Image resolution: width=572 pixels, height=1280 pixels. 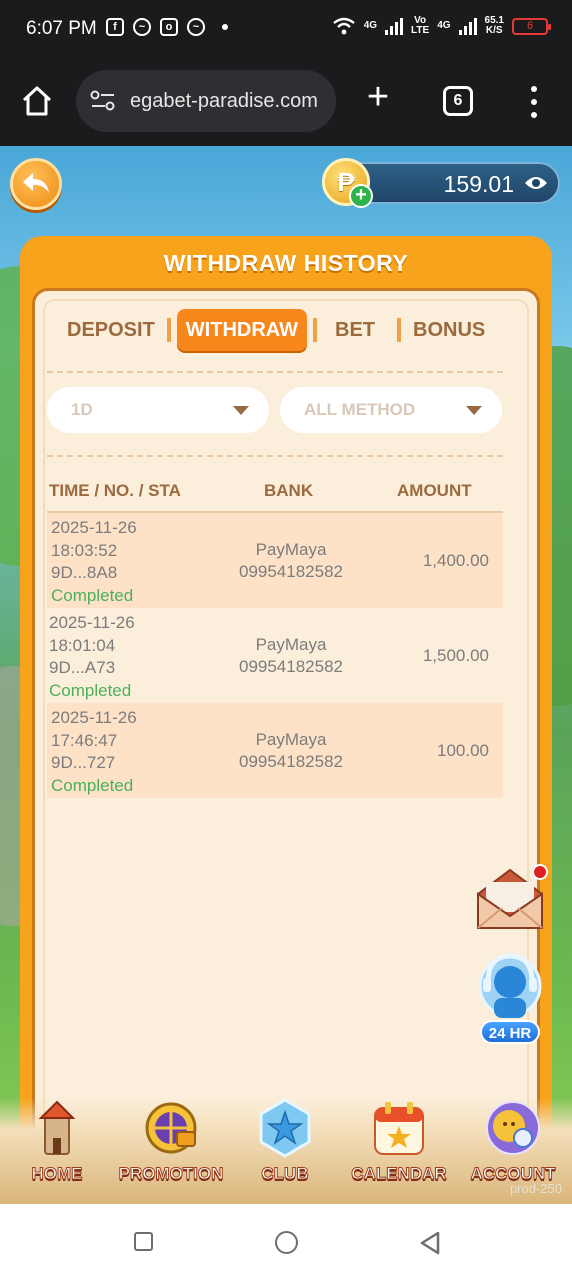 What do you see at coordinates (94, 752) in the screenshot?
I see `row-time-cell: 2025-11-26 17:46:47 9D...727 Completed` at bounding box center [94, 752].